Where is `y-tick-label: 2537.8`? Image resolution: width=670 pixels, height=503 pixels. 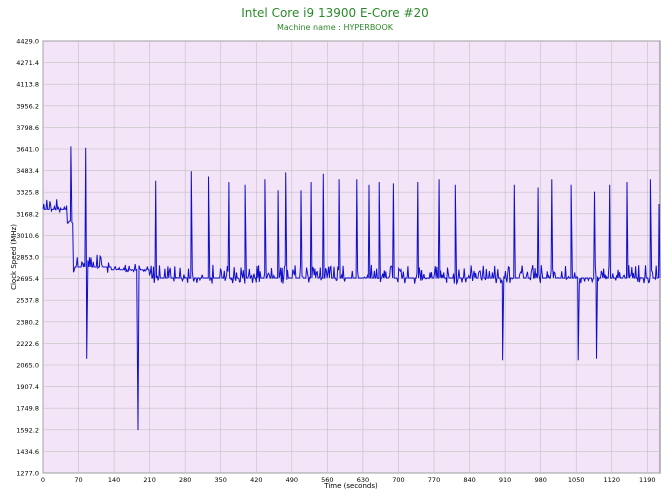 y-tick-label: 2537.8 is located at coordinates (27, 301).